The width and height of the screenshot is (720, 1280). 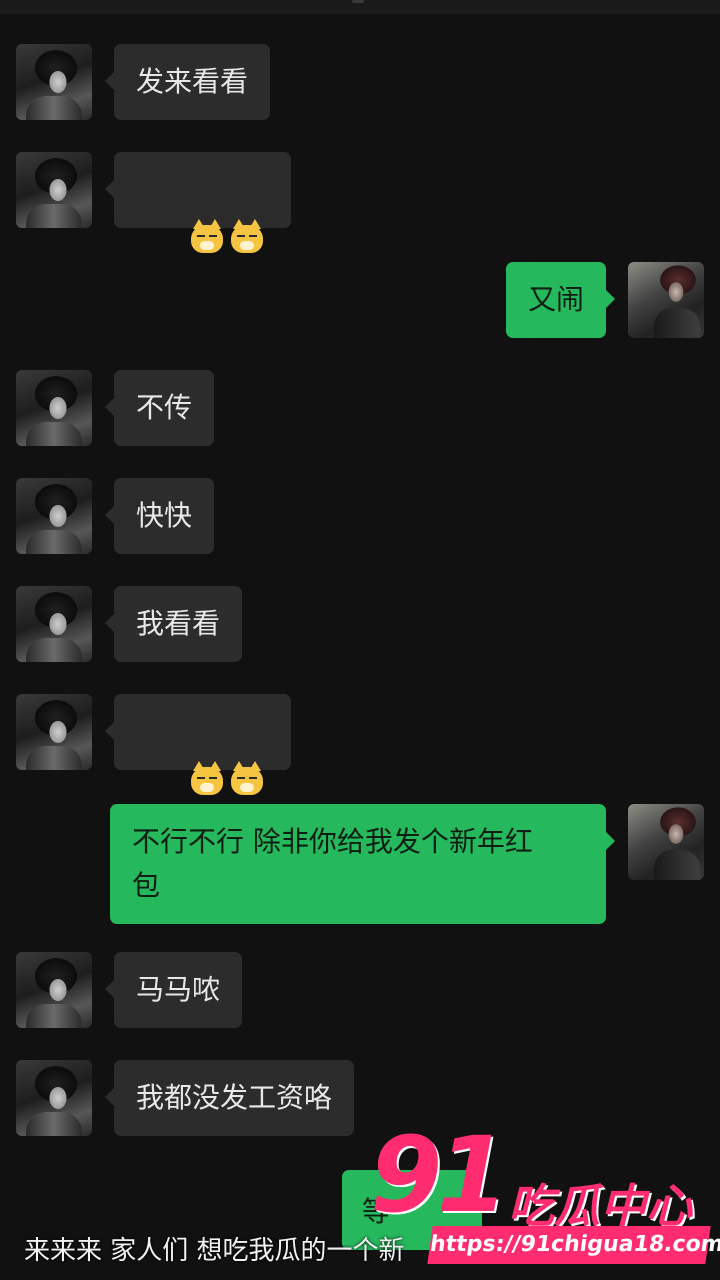 I want to click on watermark-url: https://91chigua18.com, so click(x=573, y=1245).